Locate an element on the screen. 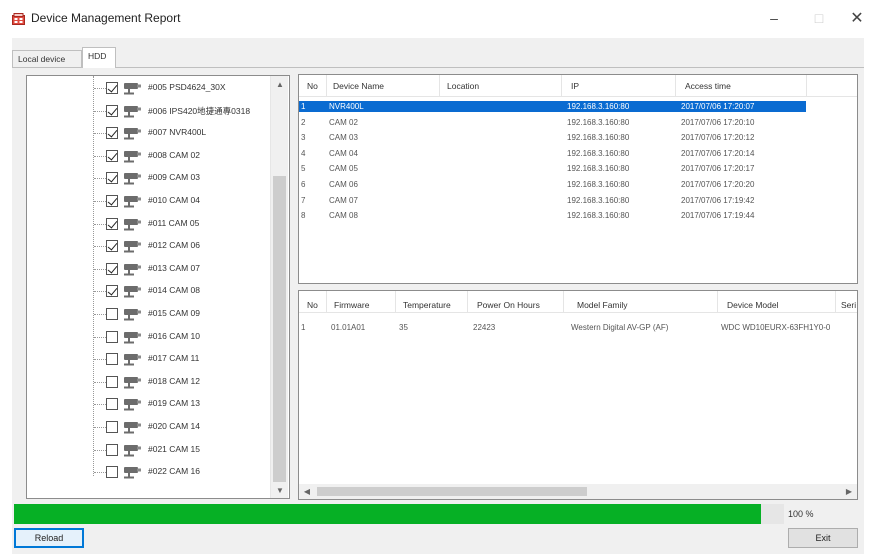  tree-item: #018 CAM 12 is located at coordinates (150, 383).